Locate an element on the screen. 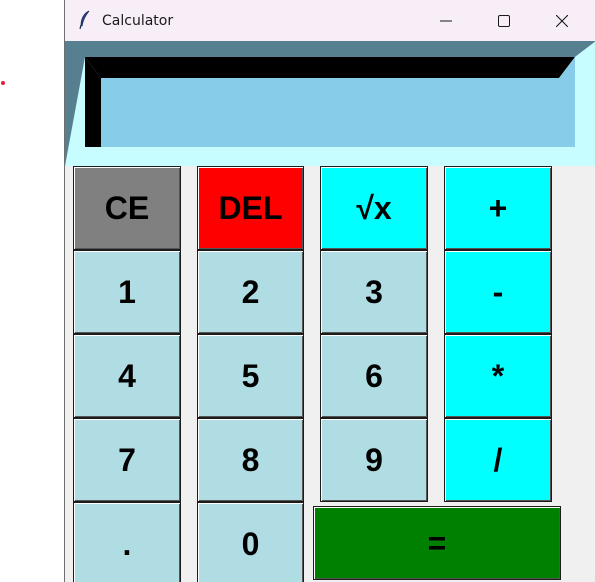 This screenshot has height=582, width=595. equals-button: = is located at coordinates (437, 543).